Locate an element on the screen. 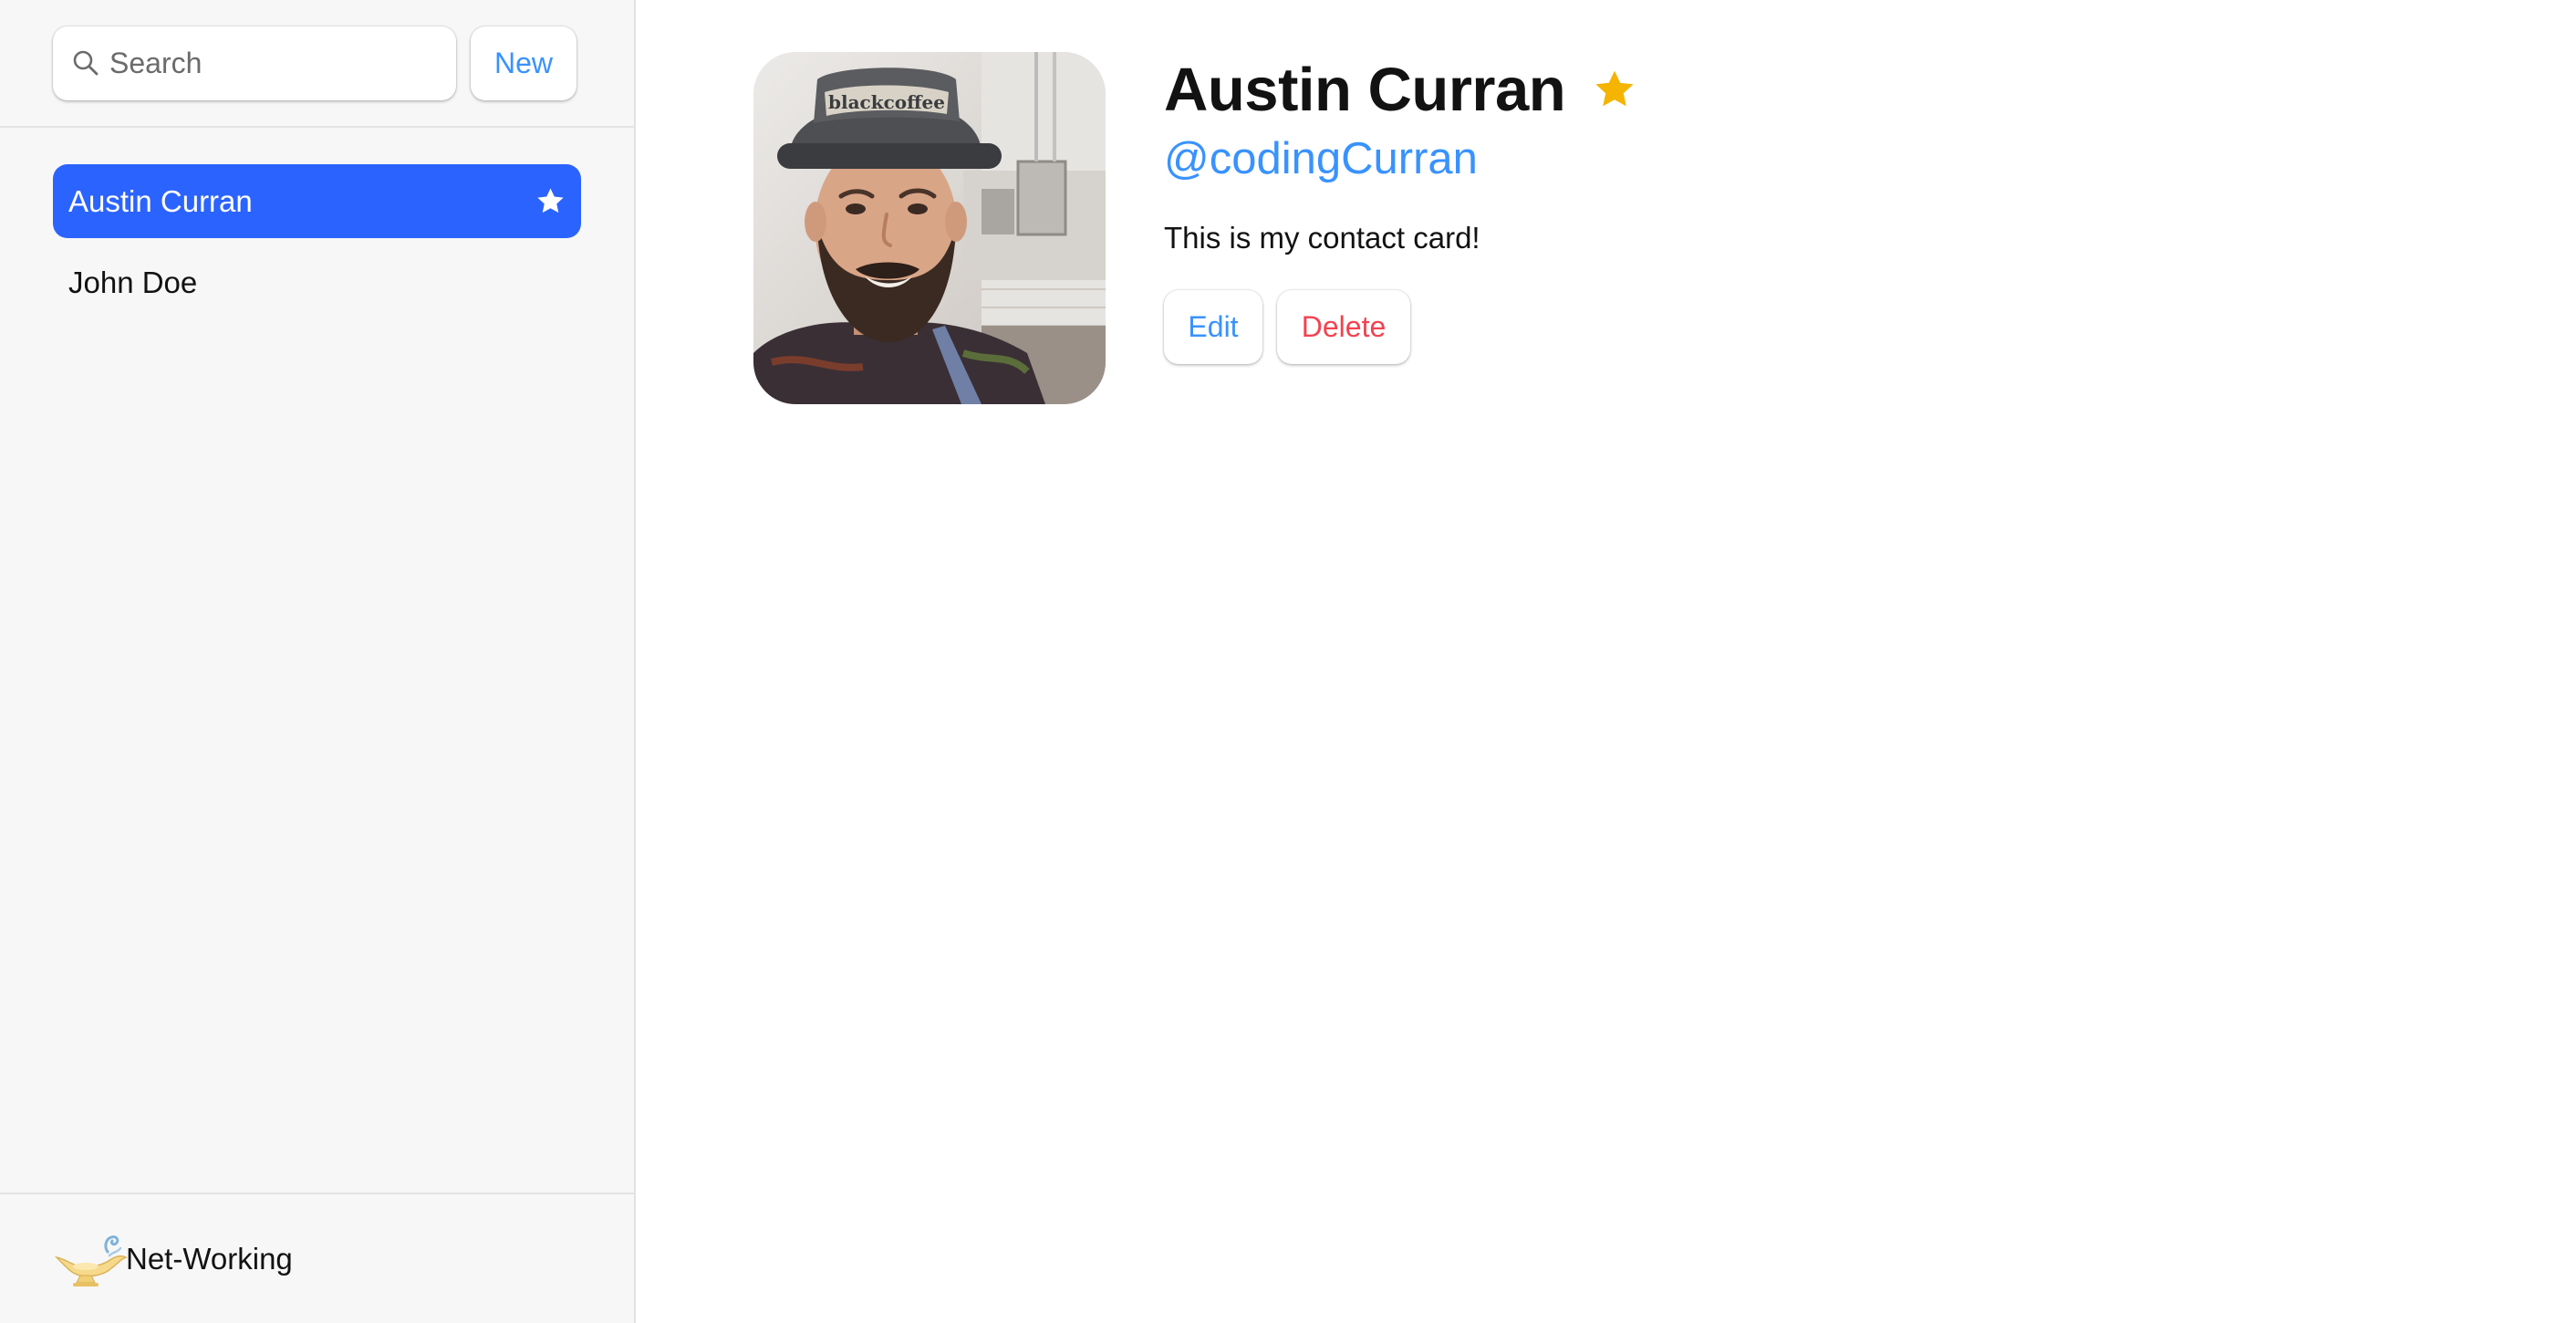 This screenshot has width=2576, height=1323. search-bar: New is located at coordinates (317, 64).